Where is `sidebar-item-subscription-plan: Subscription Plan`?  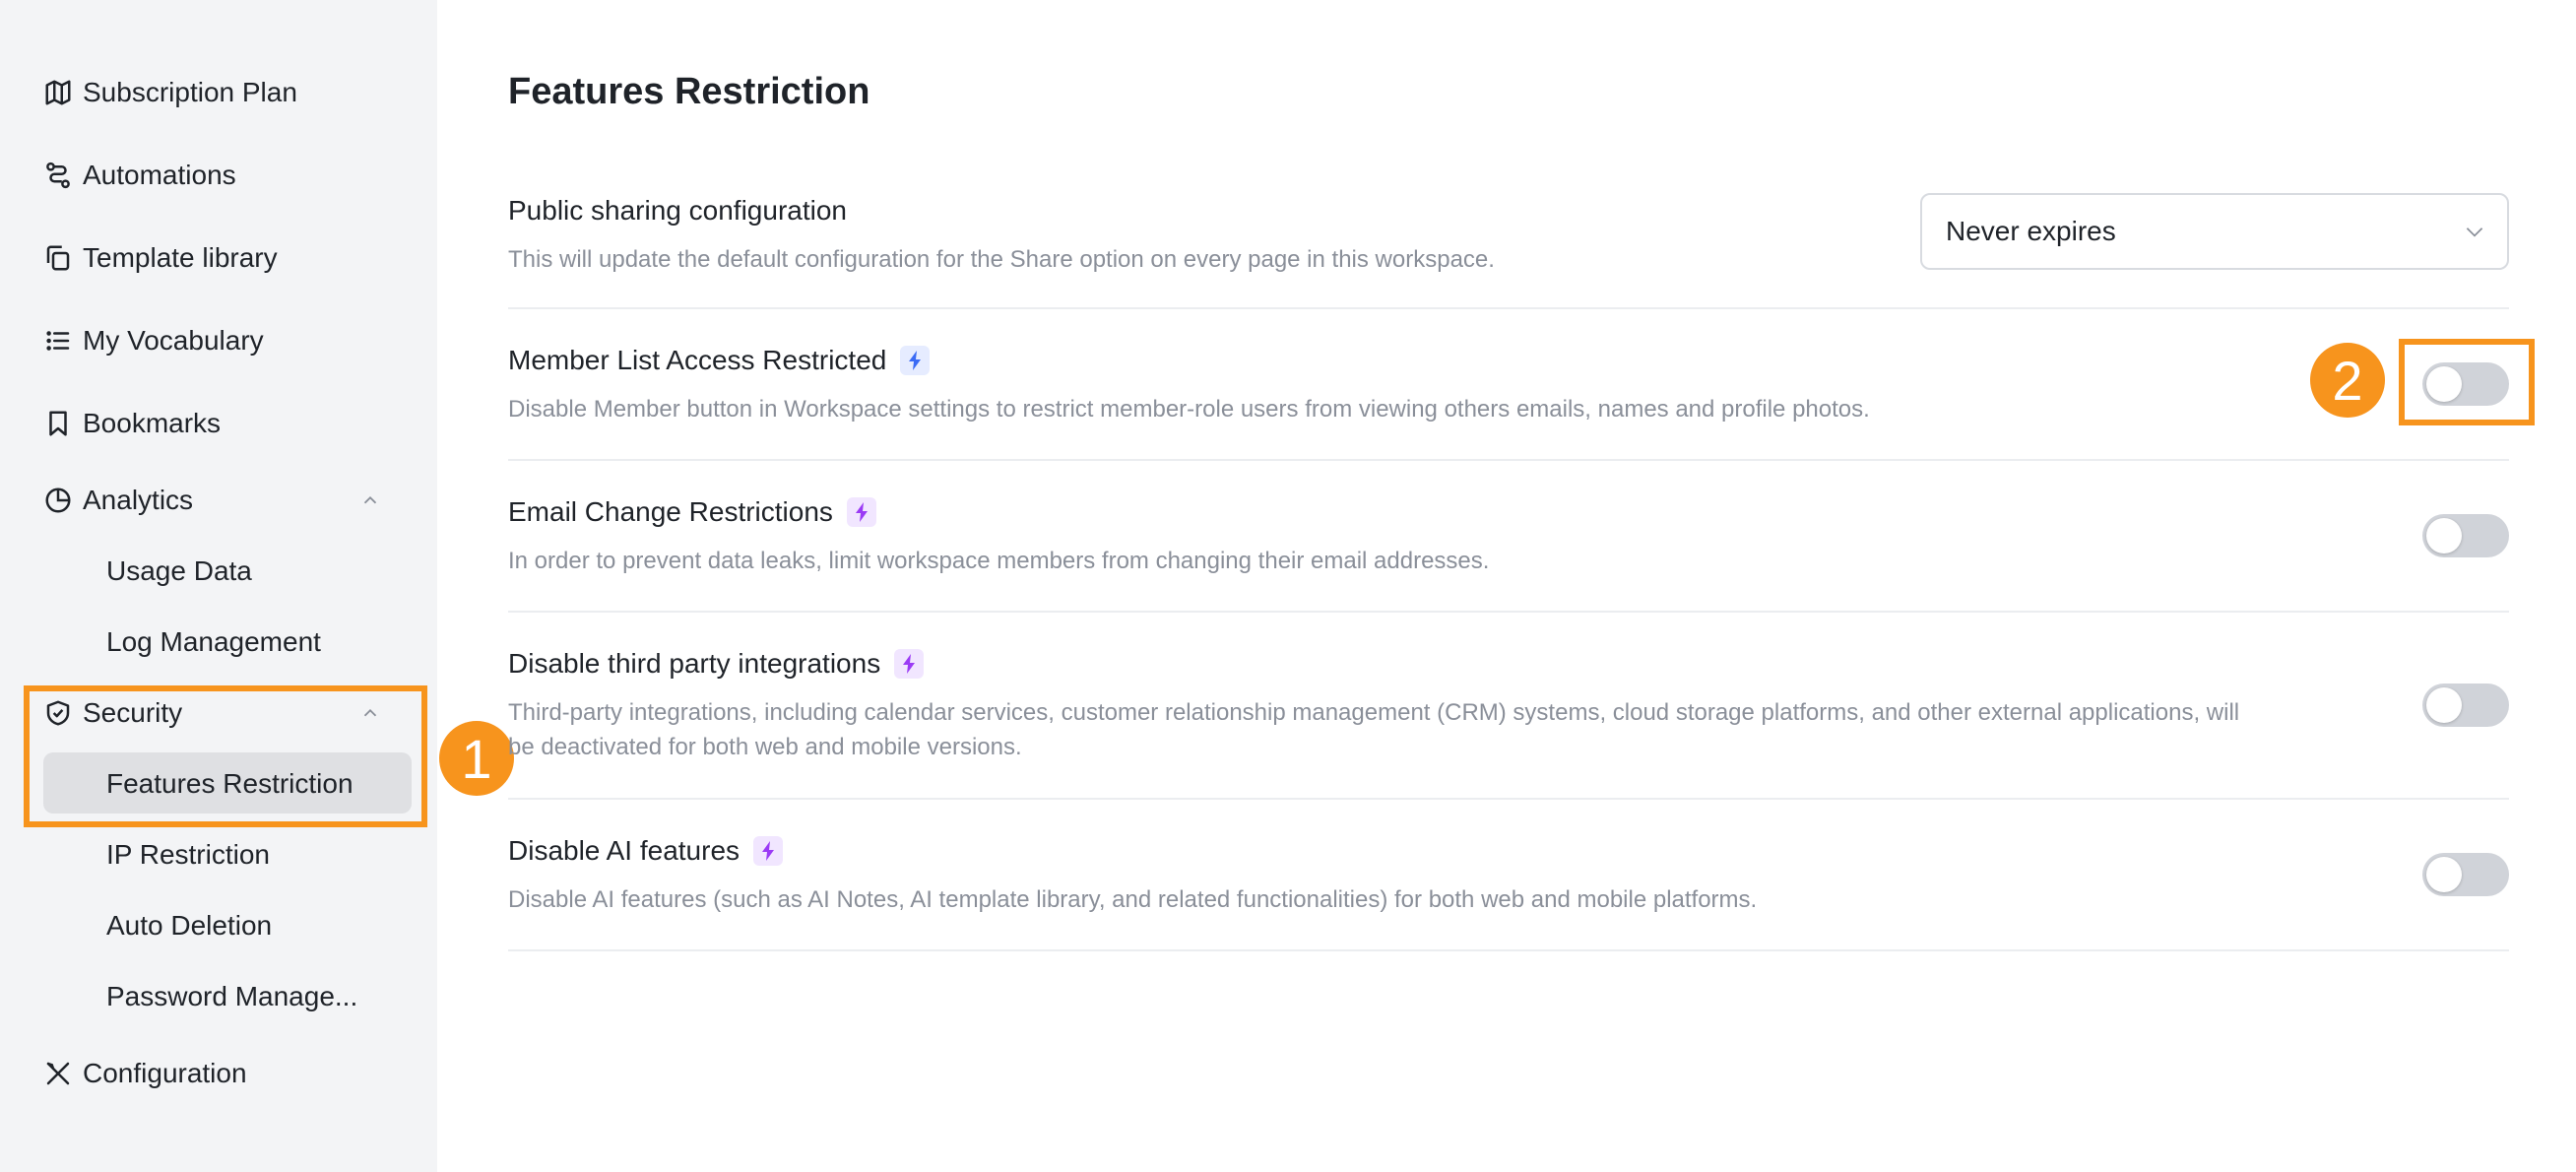 sidebar-item-subscription-plan: Subscription Plan is located at coordinates (170, 92).